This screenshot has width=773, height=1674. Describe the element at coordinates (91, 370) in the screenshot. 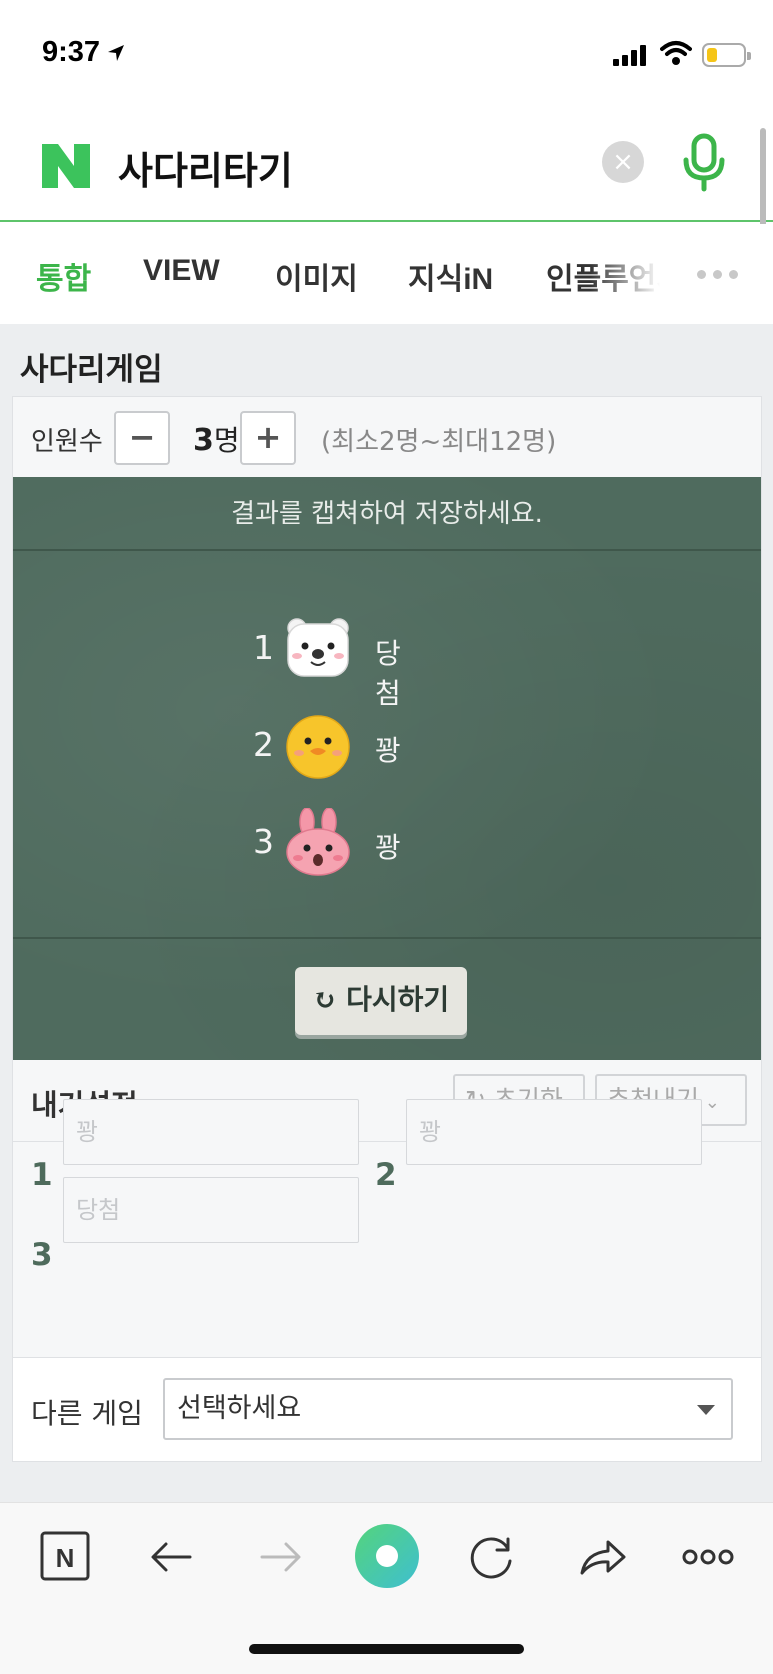

I see `game-title: 사다리게임` at that location.